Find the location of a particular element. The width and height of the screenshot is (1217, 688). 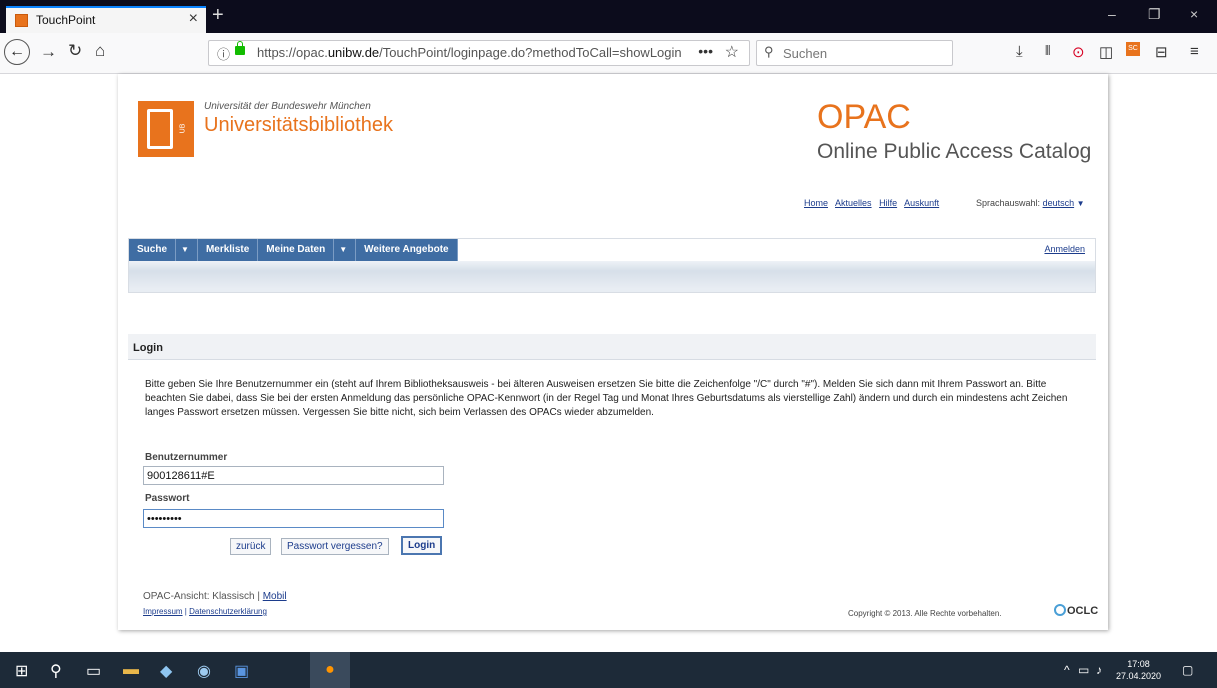

ub-logo: UB is located at coordinates (166, 129).